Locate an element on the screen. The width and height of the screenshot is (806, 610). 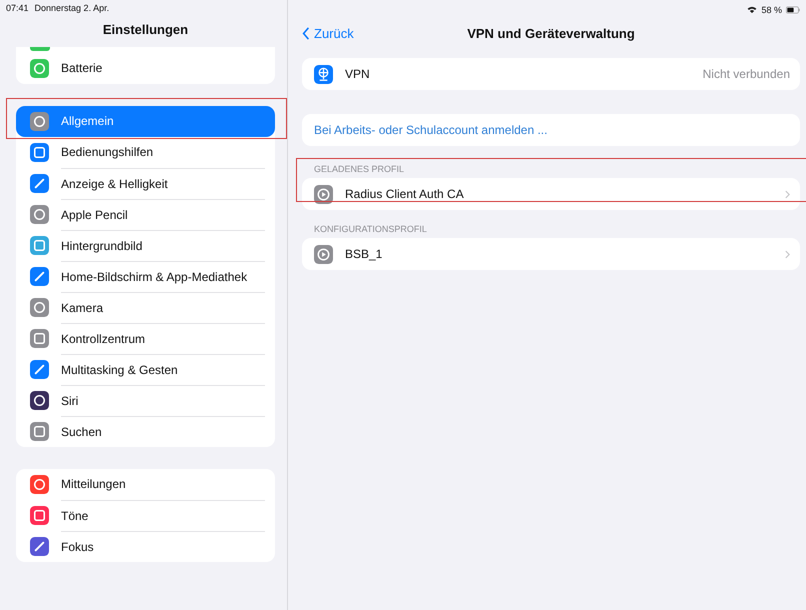
sidebar-item: Hintergrundbild is located at coordinates (145, 245).